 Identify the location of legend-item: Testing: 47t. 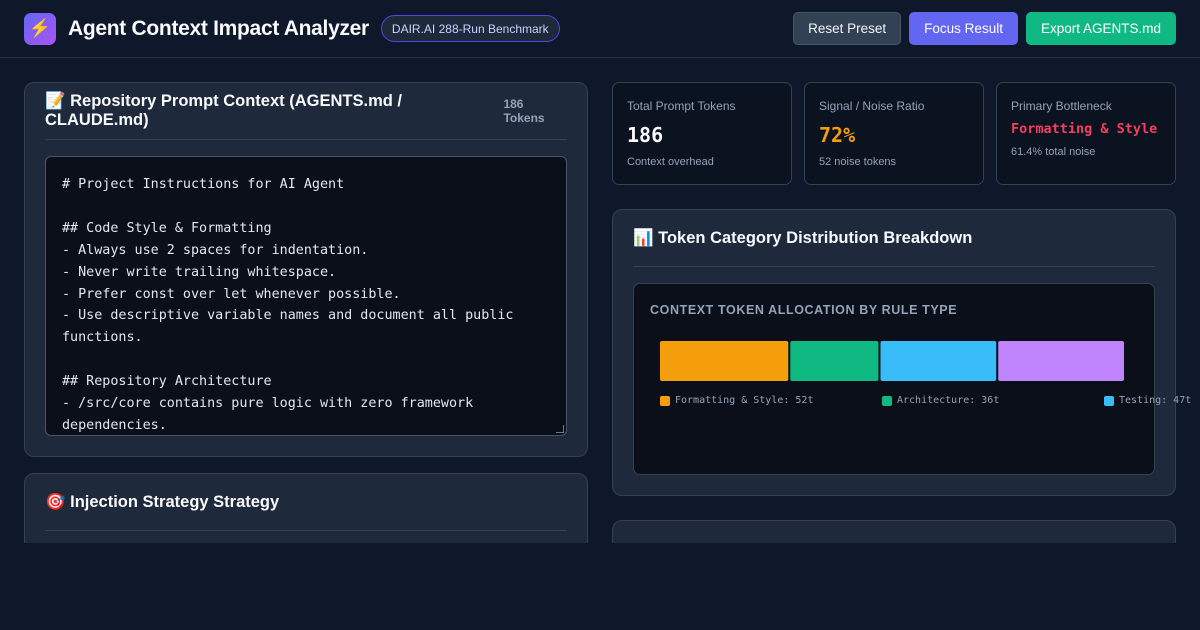
(1147, 400).